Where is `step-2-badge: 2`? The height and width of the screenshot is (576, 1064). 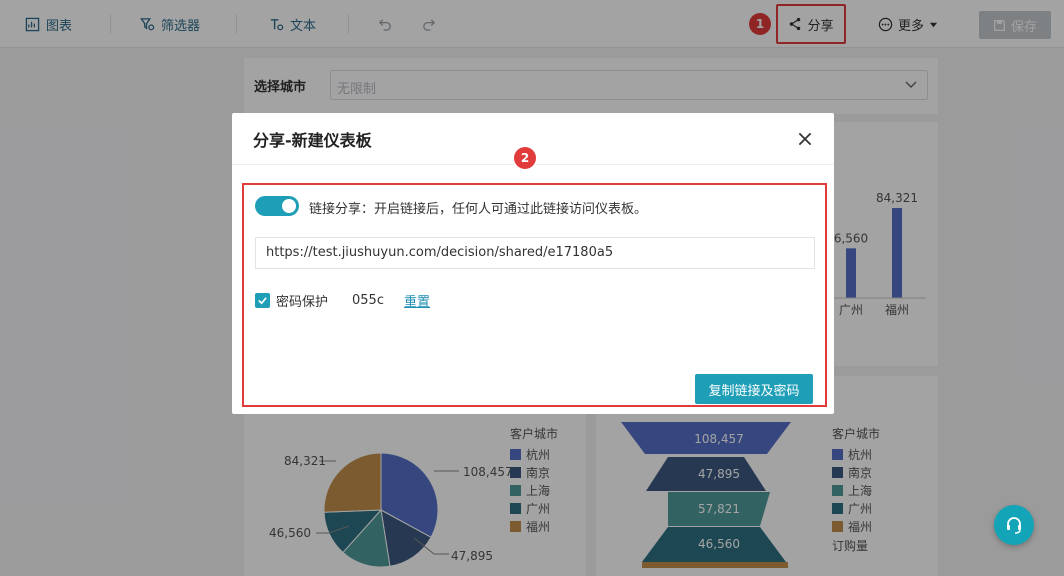
step-2-badge: 2 is located at coordinates (525, 158).